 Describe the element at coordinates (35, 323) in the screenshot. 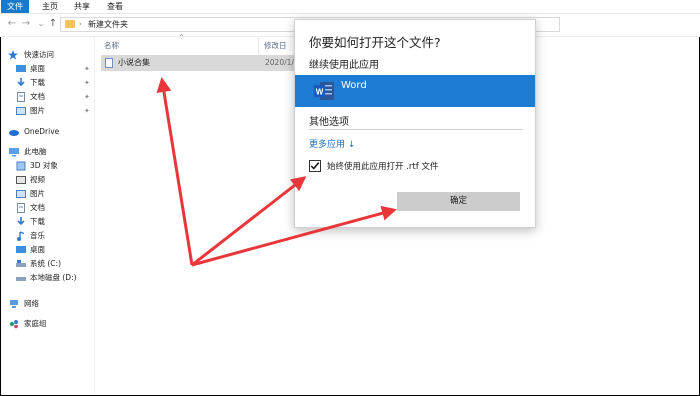

I see `sidebar-item-label: 家庭组` at that location.